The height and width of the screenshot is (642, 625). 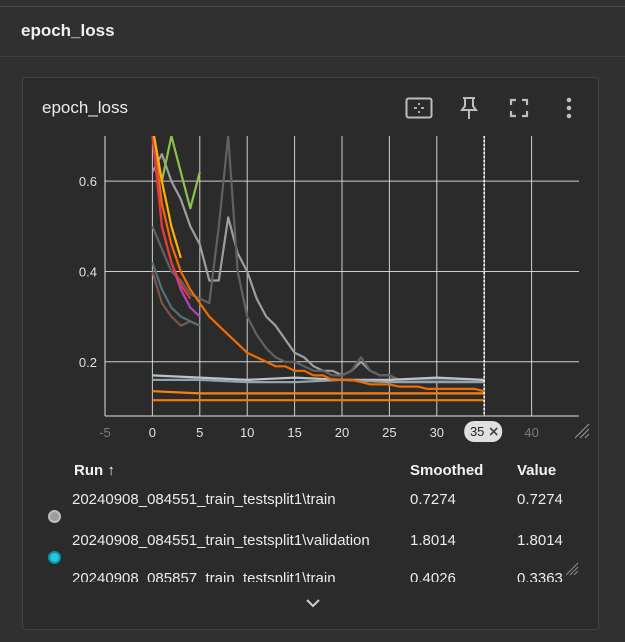 I want to click on fullscreen-icon, so click(x=519, y=108).